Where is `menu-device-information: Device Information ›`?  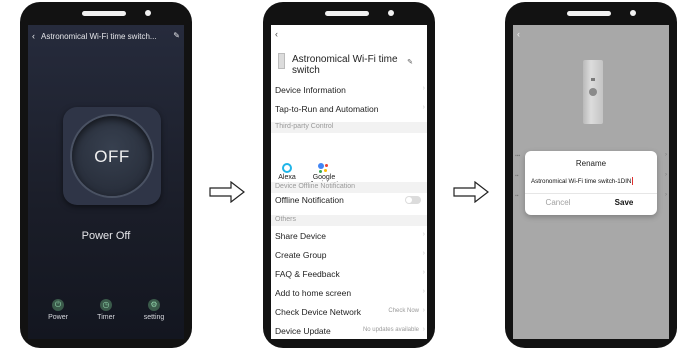 menu-device-information: Device Information › is located at coordinates (349, 90).